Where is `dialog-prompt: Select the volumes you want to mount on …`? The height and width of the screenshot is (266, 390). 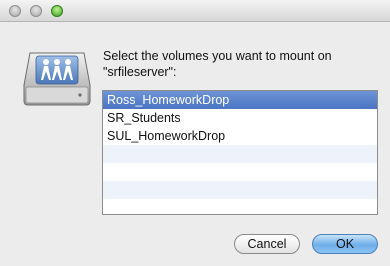
dialog-prompt: Select the volumes you want to mount on … is located at coordinates (217, 64).